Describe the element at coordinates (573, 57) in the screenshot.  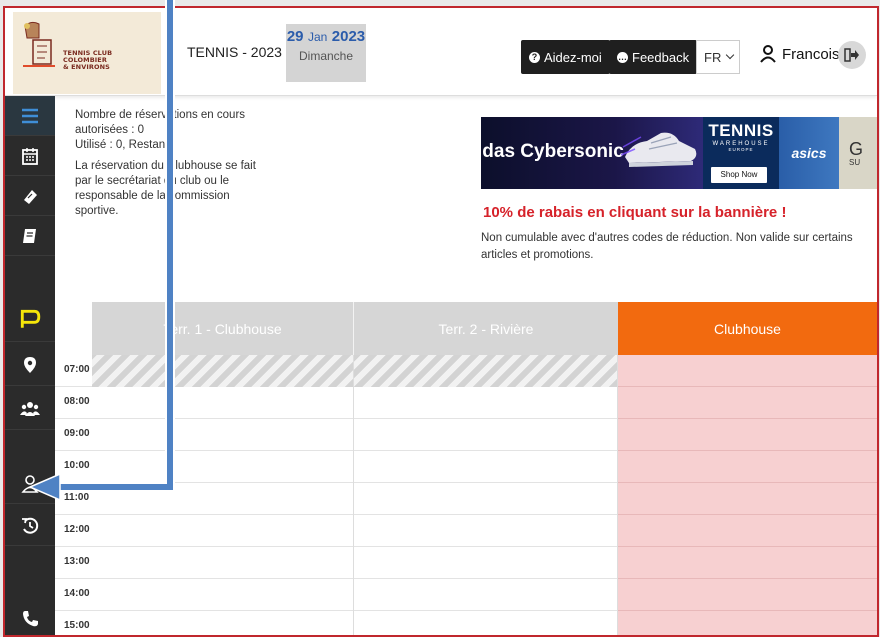
I see `help-label: Aidez-moi` at that location.